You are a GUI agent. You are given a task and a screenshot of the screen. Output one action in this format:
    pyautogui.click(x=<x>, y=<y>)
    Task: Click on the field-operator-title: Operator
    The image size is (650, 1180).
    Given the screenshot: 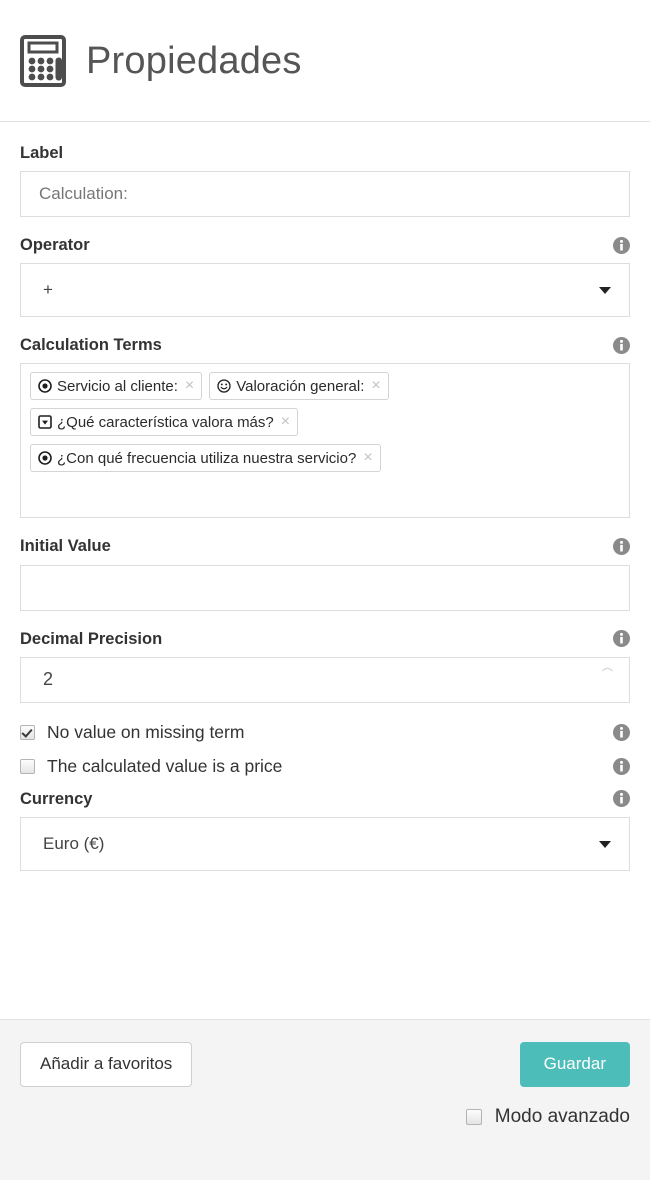 What is the action you would take?
    pyautogui.click(x=55, y=245)
    